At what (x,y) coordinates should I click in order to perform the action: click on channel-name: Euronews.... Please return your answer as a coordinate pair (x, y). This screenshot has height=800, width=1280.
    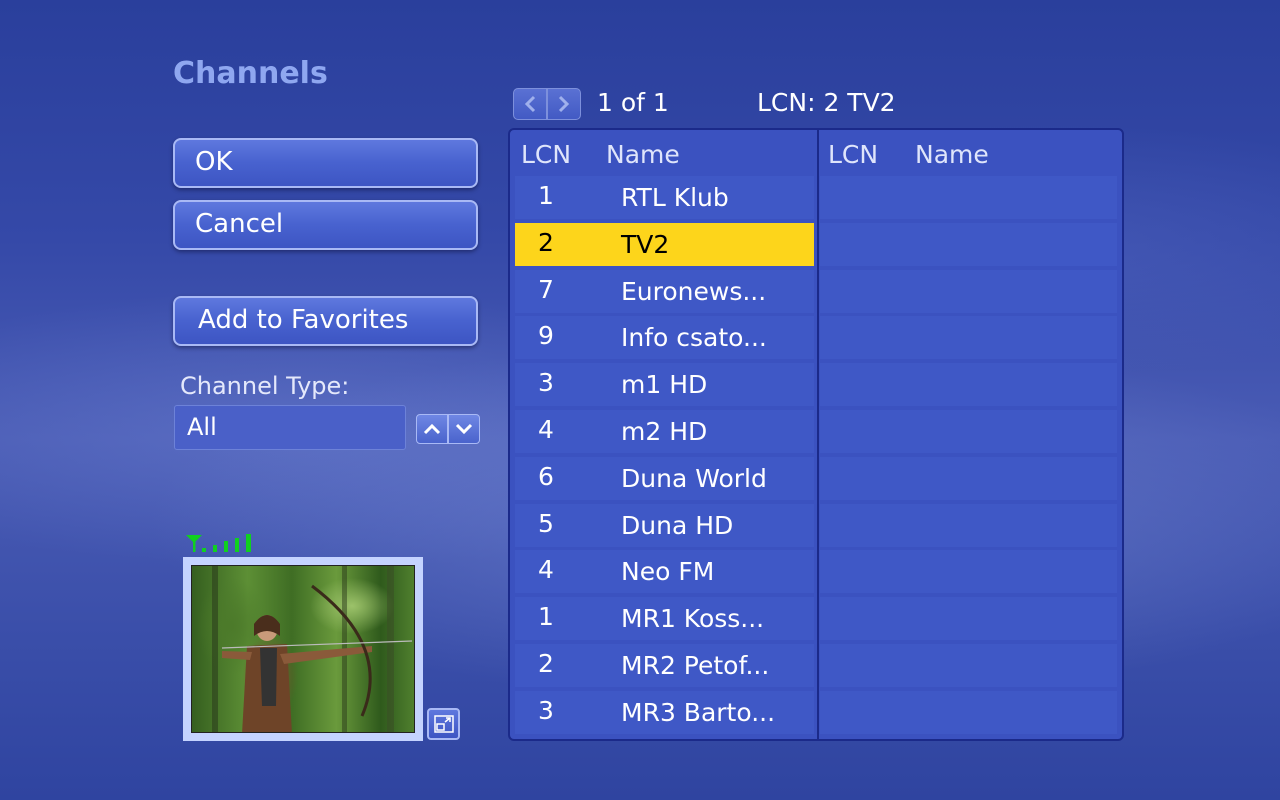
    Looking at the image, I should click on (694, 291).